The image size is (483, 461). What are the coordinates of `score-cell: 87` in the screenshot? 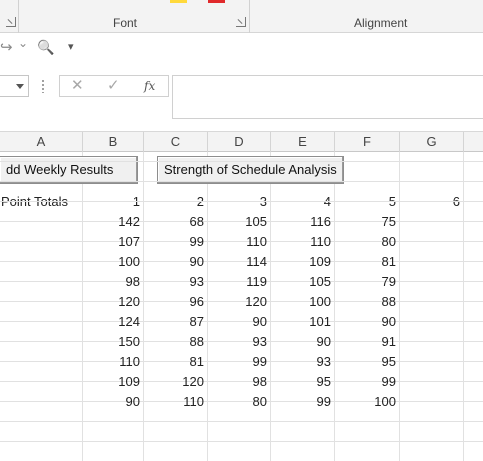 It's located at (175, 322).